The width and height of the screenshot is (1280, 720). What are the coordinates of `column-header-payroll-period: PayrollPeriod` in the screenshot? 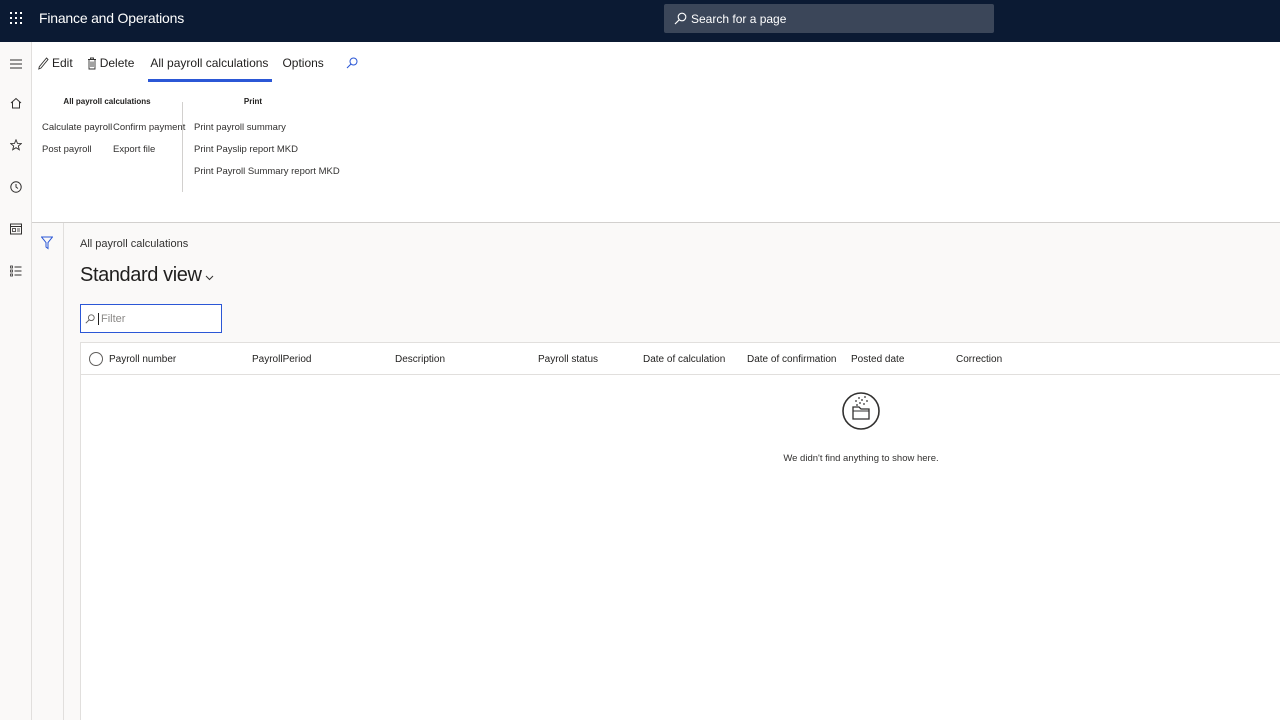 It's located at (281, 359).